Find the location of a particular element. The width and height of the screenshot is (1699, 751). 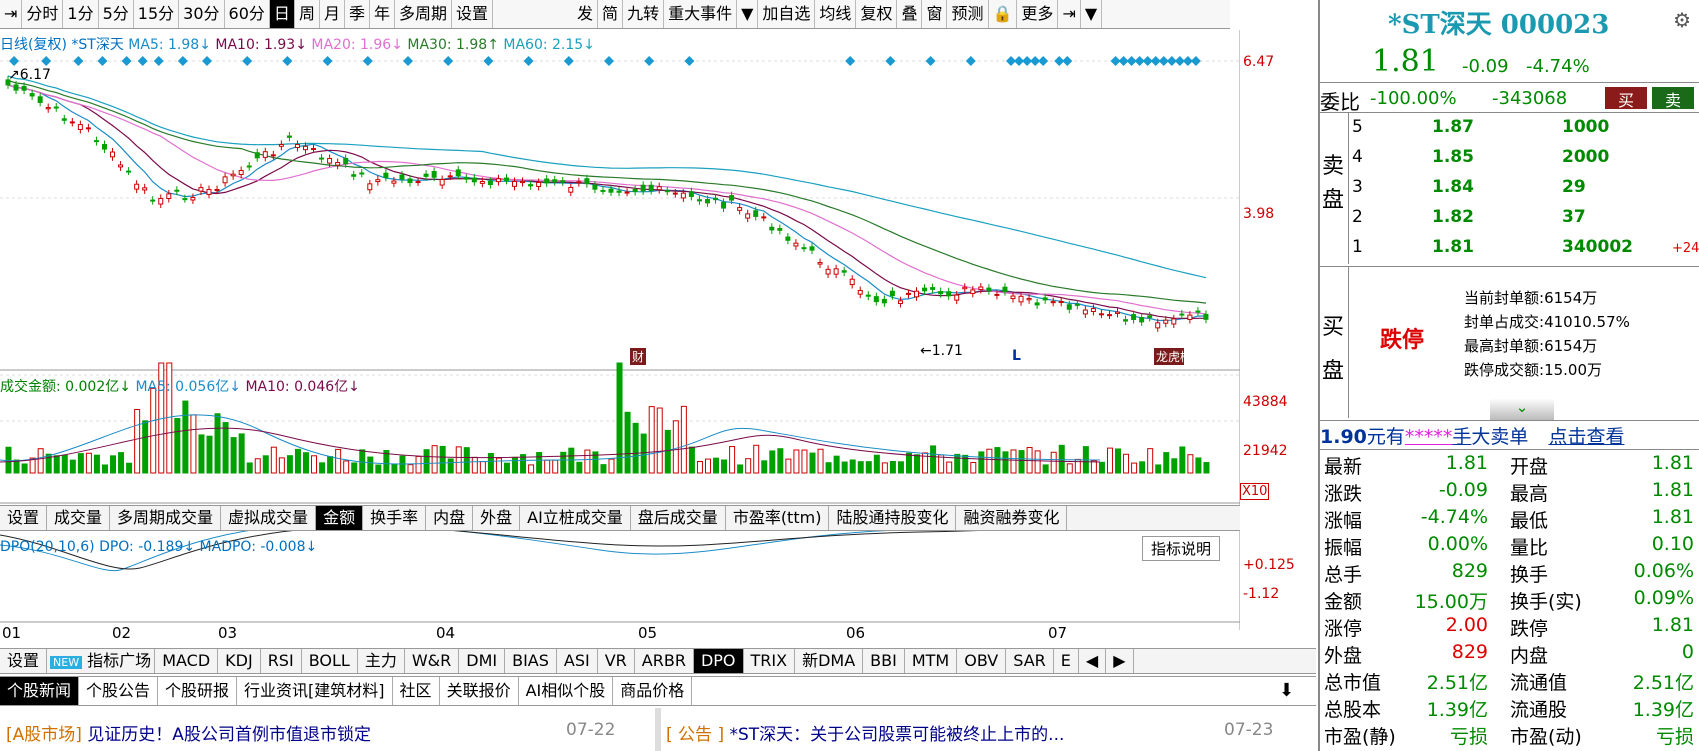

tab-5min: 5分 is located at coordinates (116, 14).